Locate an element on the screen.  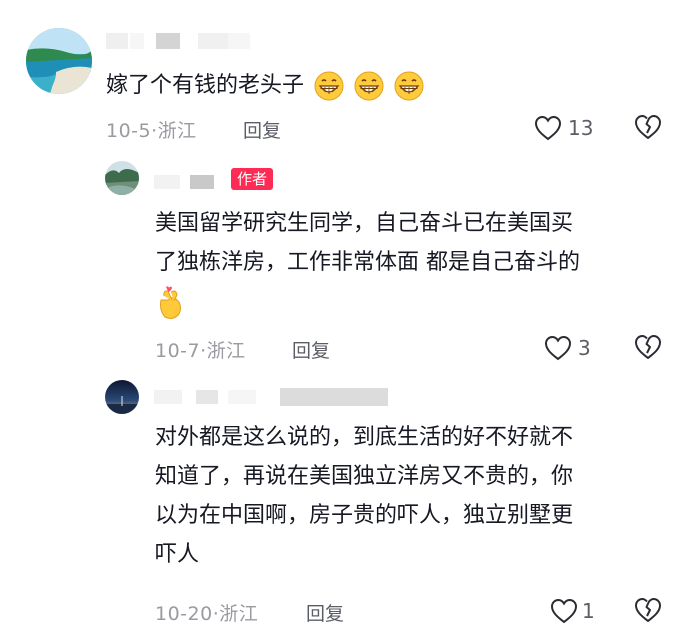
comment-text-line: 以为在中国啊，房子贵的吓人，独立别墅更 is located at coordinates (364, 515).